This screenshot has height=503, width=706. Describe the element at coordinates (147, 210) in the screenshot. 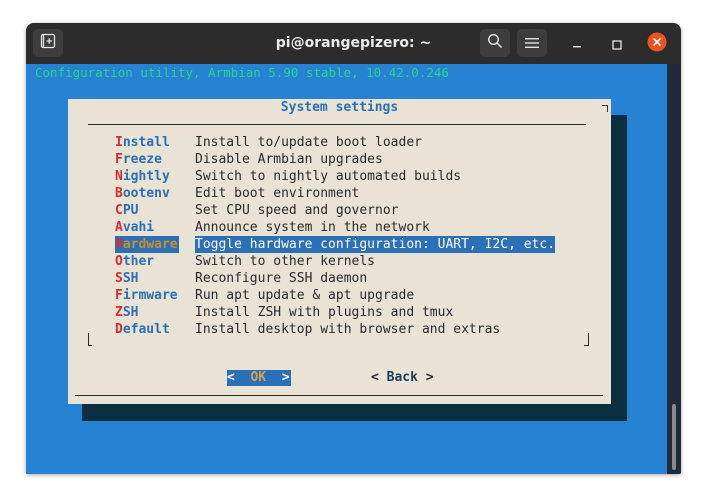

I see `menu-item-tag: CPU` at that location.